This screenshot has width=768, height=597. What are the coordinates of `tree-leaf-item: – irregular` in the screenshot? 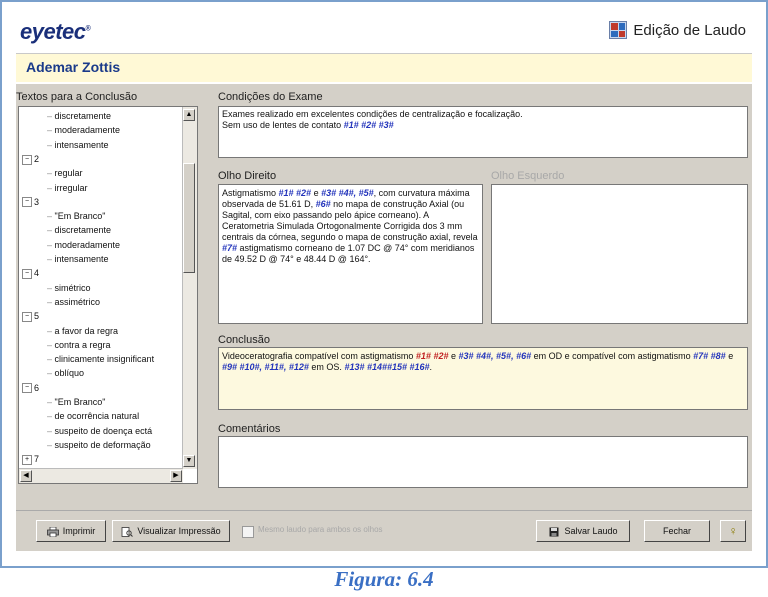 It's located at (67, 188).